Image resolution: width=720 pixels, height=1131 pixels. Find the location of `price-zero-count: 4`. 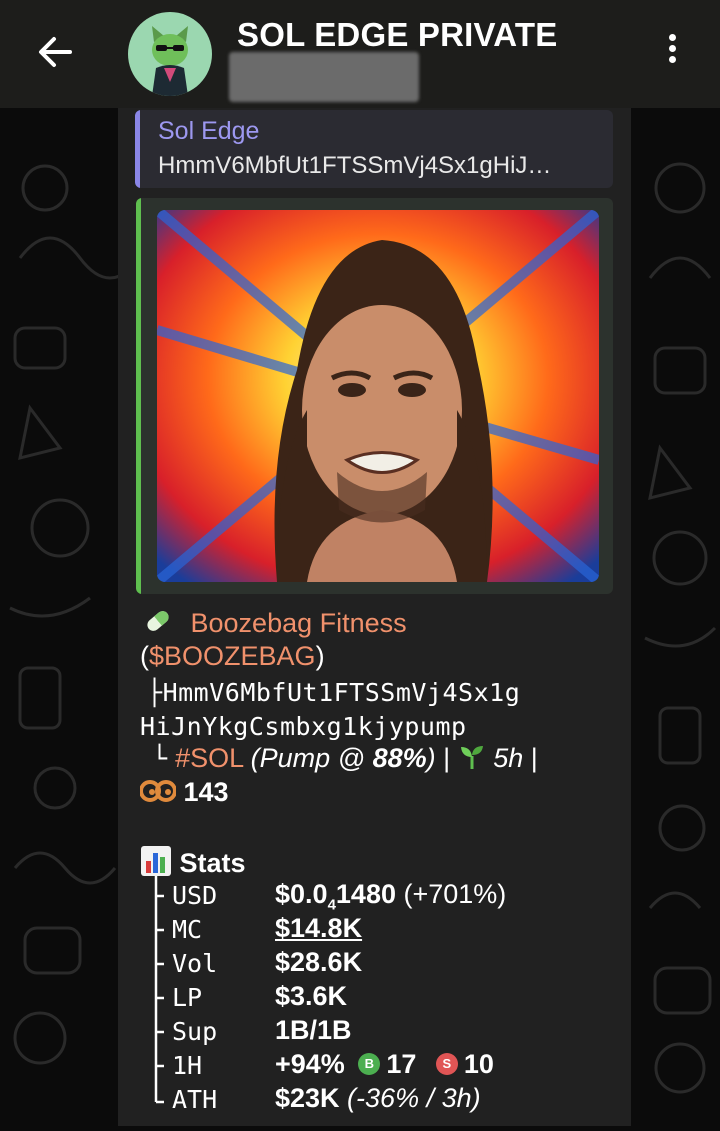

price-zero-count: 4 is located at coordinates (331, 905).